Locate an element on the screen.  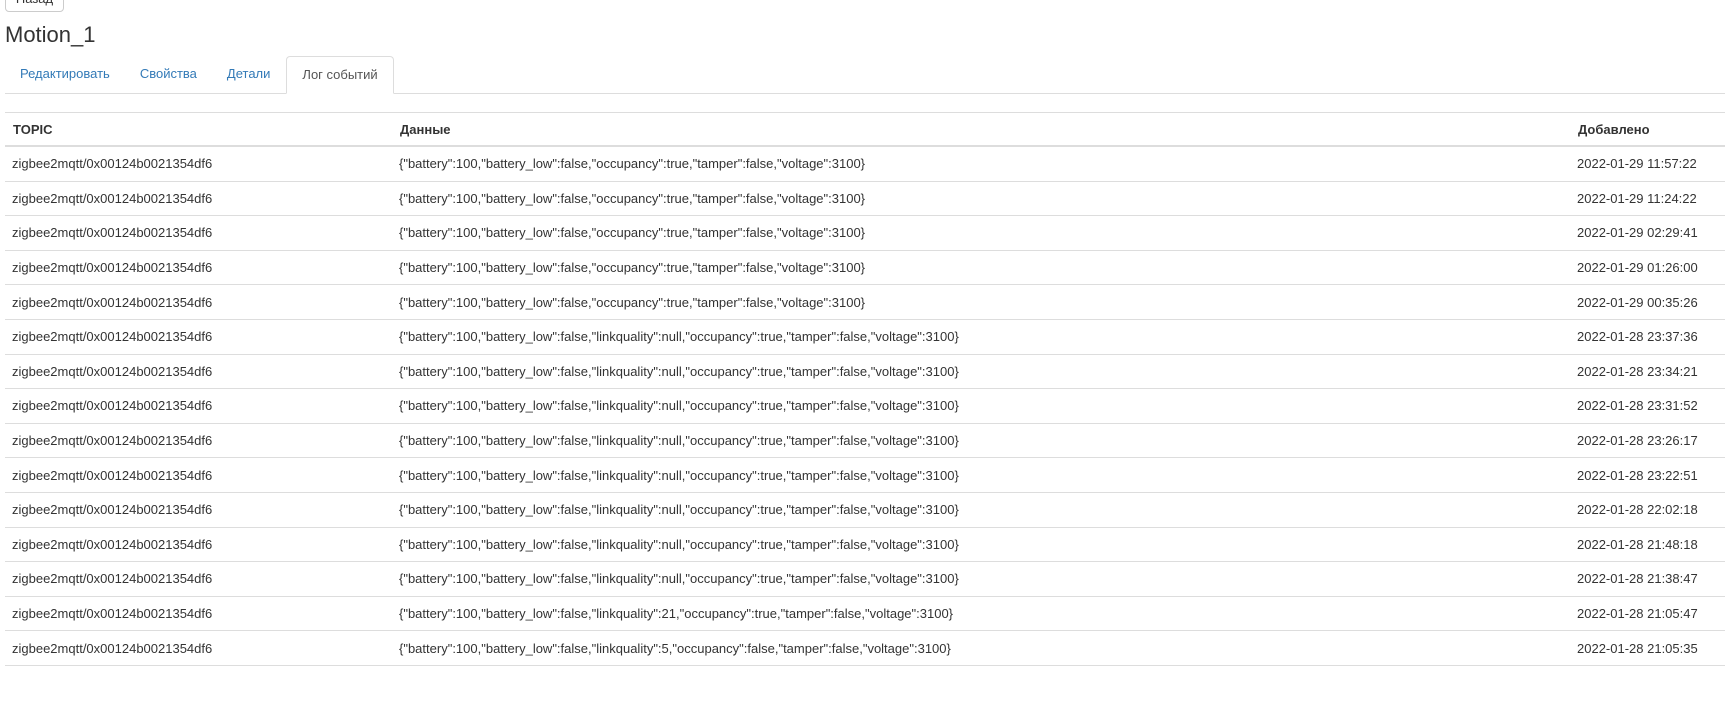
cell-added: 2022-01-28 21:48:18 is located at coordinates (1647, 545).